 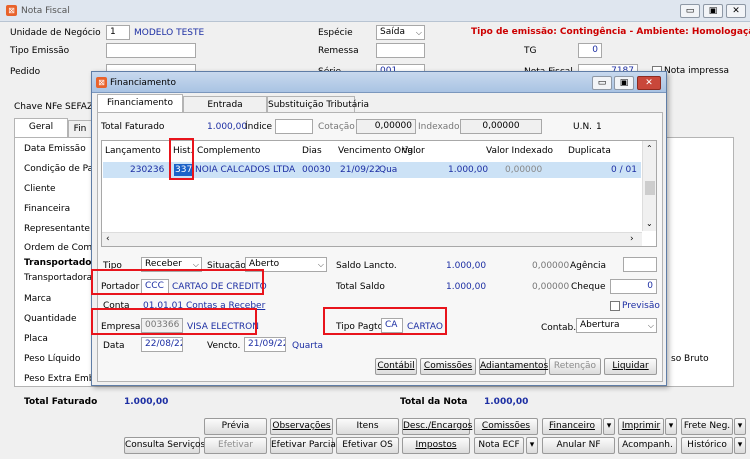 What do you see at coordinates (140, 103) in the screenshot?
I see `tab-financiamento: Financiamento` at bounding box center [140, 103].